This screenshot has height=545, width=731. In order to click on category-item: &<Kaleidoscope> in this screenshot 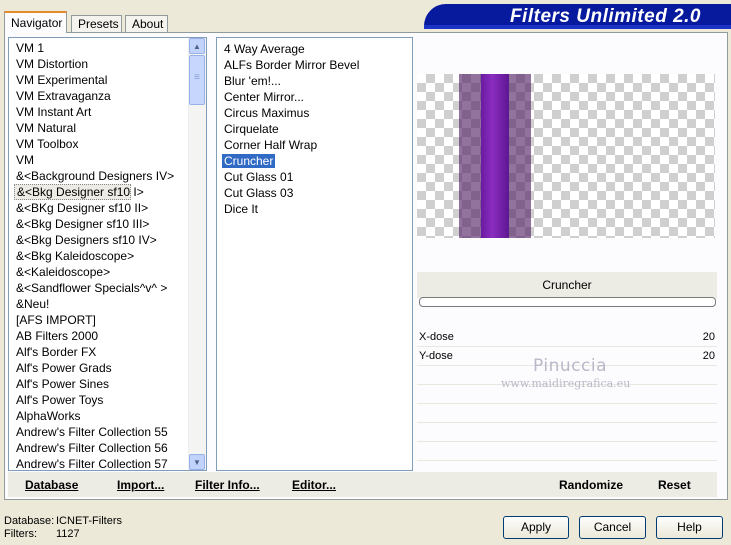, I will do `click(107, 272)`.